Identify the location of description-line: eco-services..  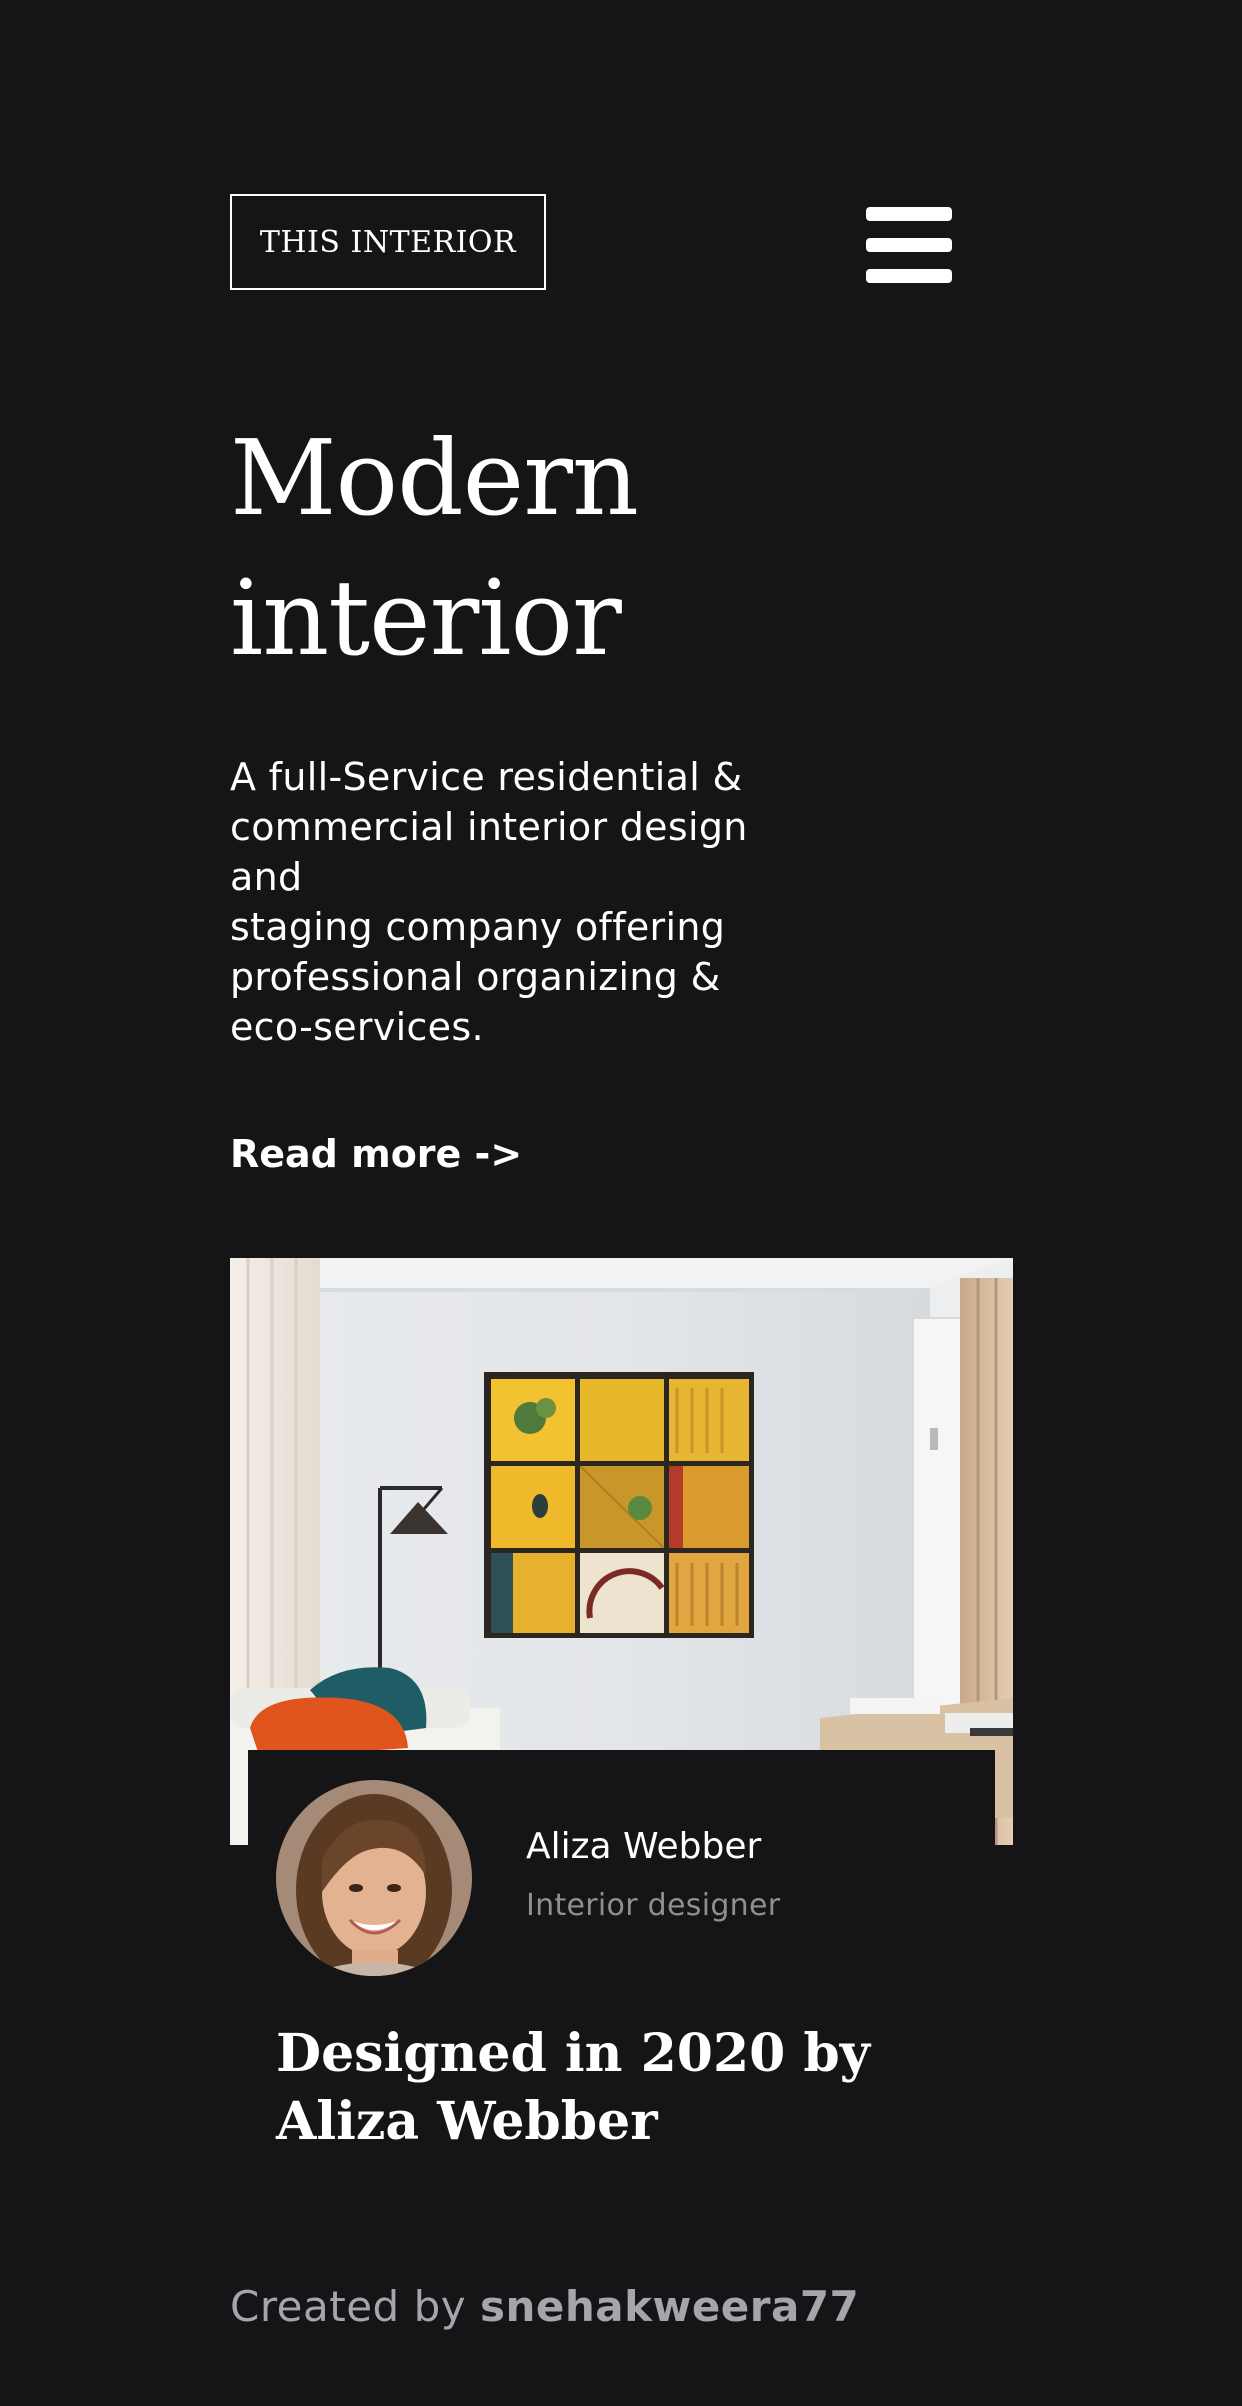
(357, 1027).